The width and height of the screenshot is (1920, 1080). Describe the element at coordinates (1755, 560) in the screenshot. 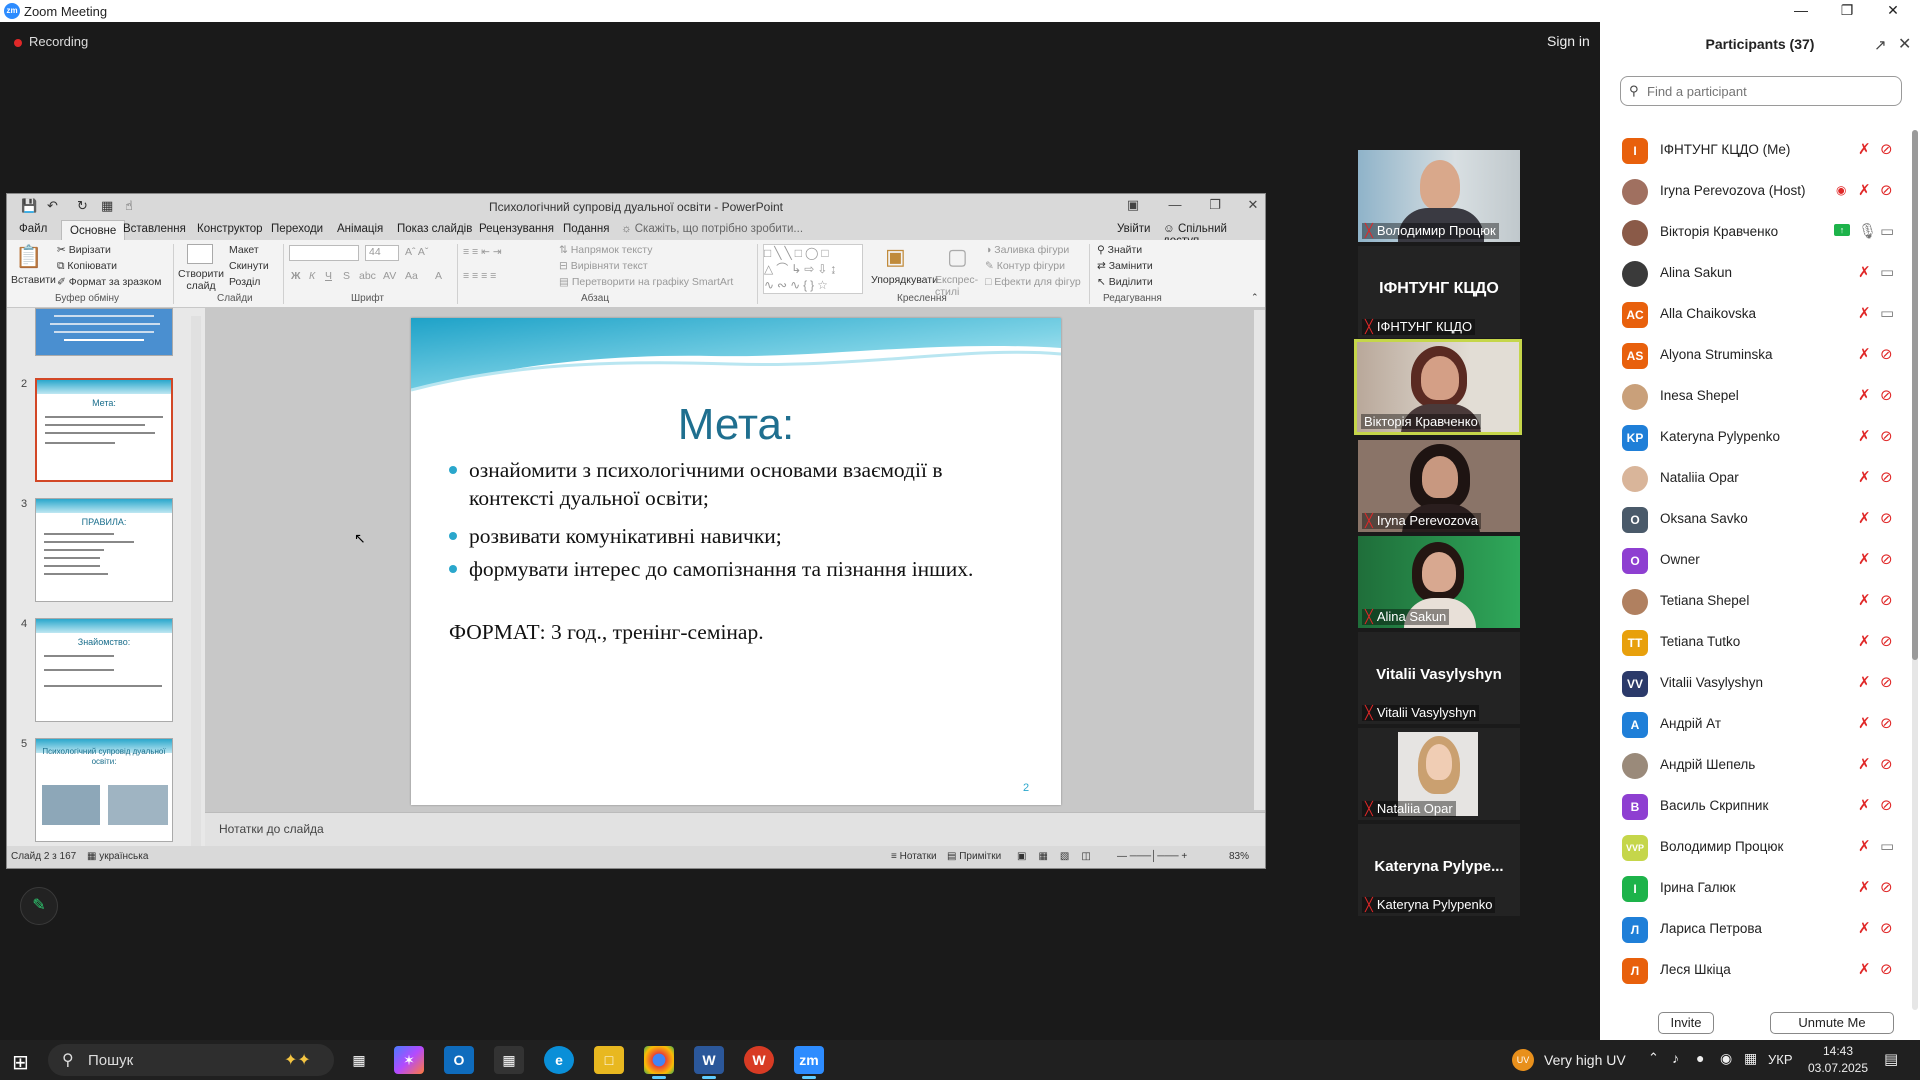

I see `participant-row: O Owner ✗ ⊘` at that location.